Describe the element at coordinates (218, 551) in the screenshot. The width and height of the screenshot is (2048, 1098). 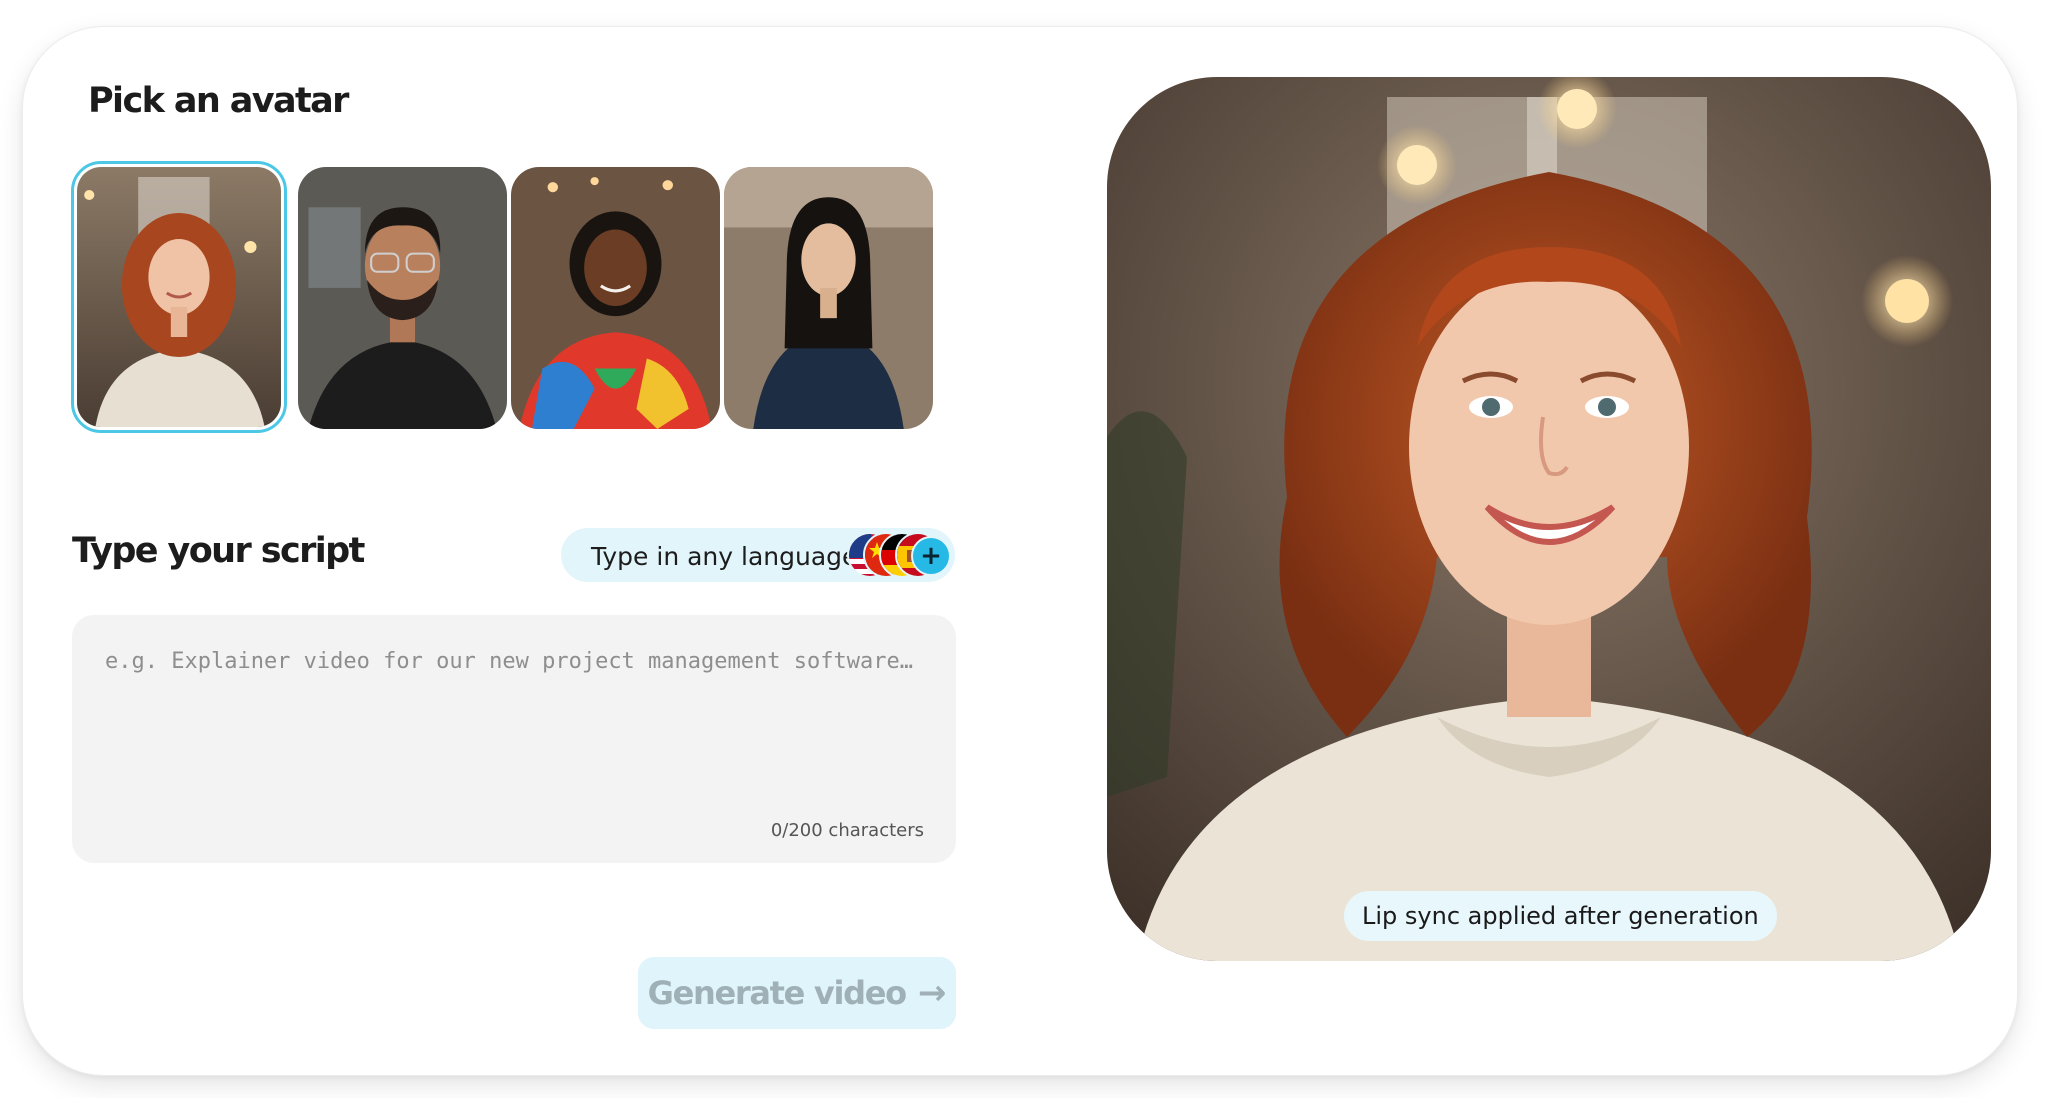
I see `type-script-heading: Type your script` at that location.